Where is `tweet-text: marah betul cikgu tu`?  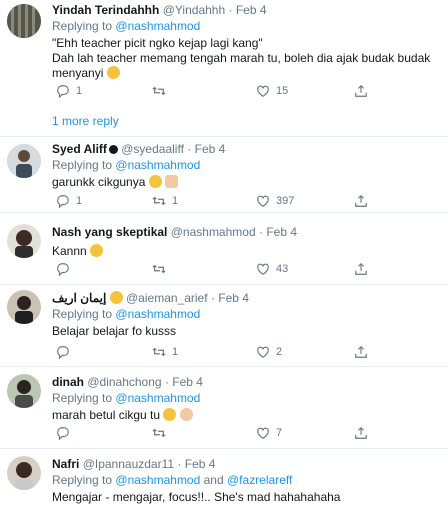 tweet-text: marah betul cikgu tu is located at coordinates (247, 415).